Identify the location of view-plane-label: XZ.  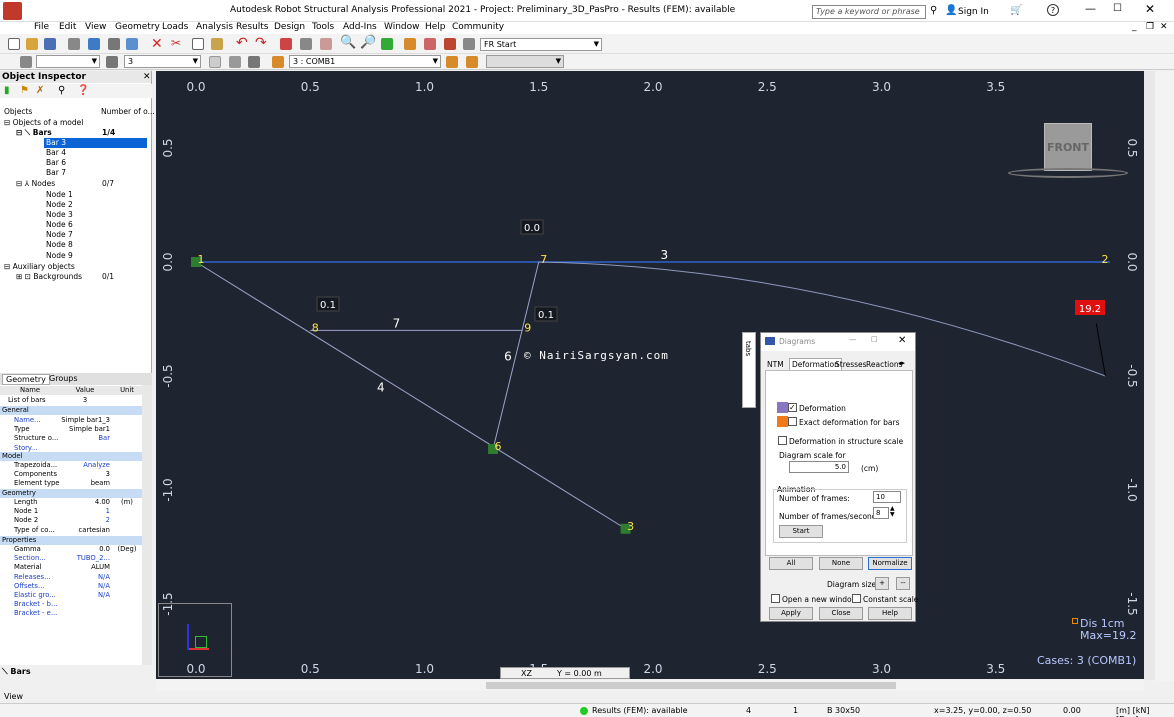
(526, 673).